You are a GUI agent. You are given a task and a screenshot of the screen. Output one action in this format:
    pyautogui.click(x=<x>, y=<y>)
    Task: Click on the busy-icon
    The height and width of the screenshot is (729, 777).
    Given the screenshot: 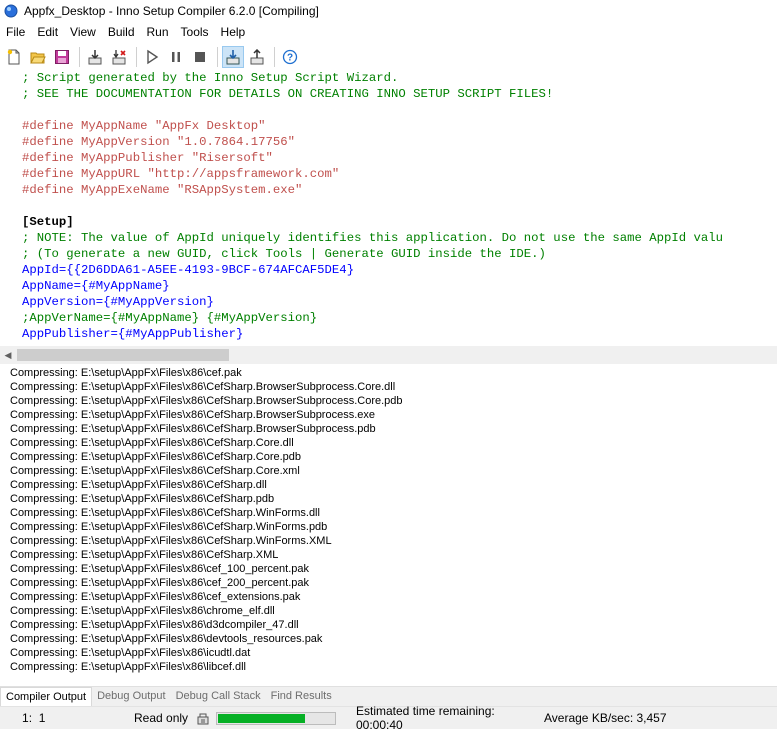 What is the action you would take?
    pyautogui.click(x=203, y=718)
    